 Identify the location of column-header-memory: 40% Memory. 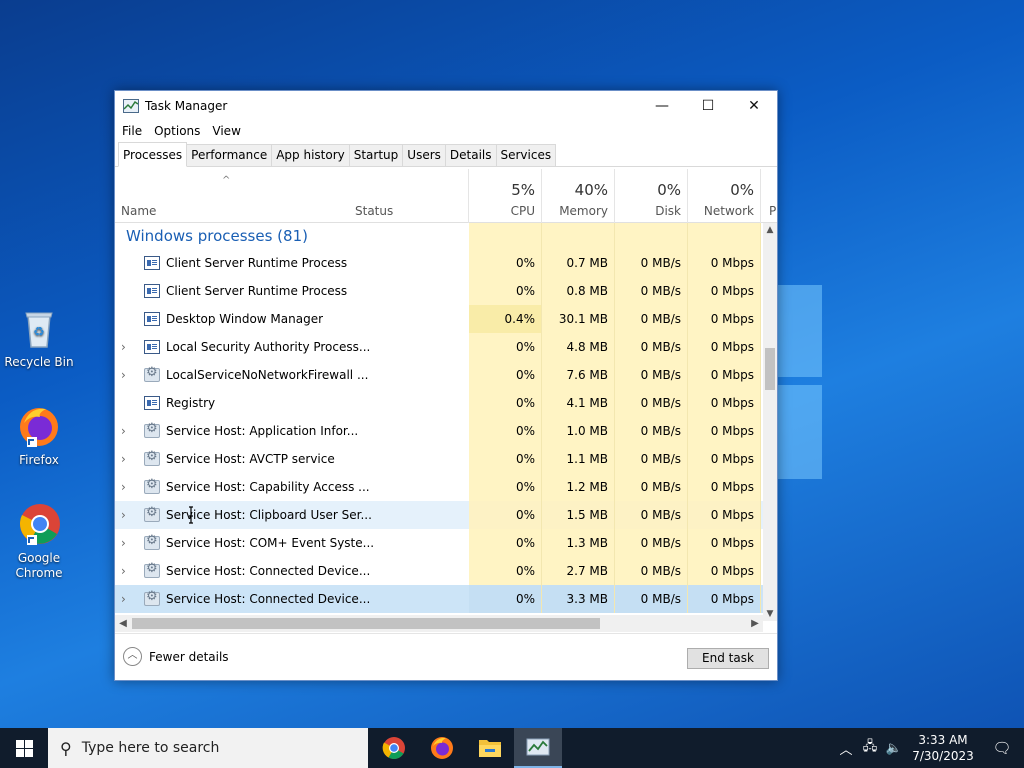
(578, 196).